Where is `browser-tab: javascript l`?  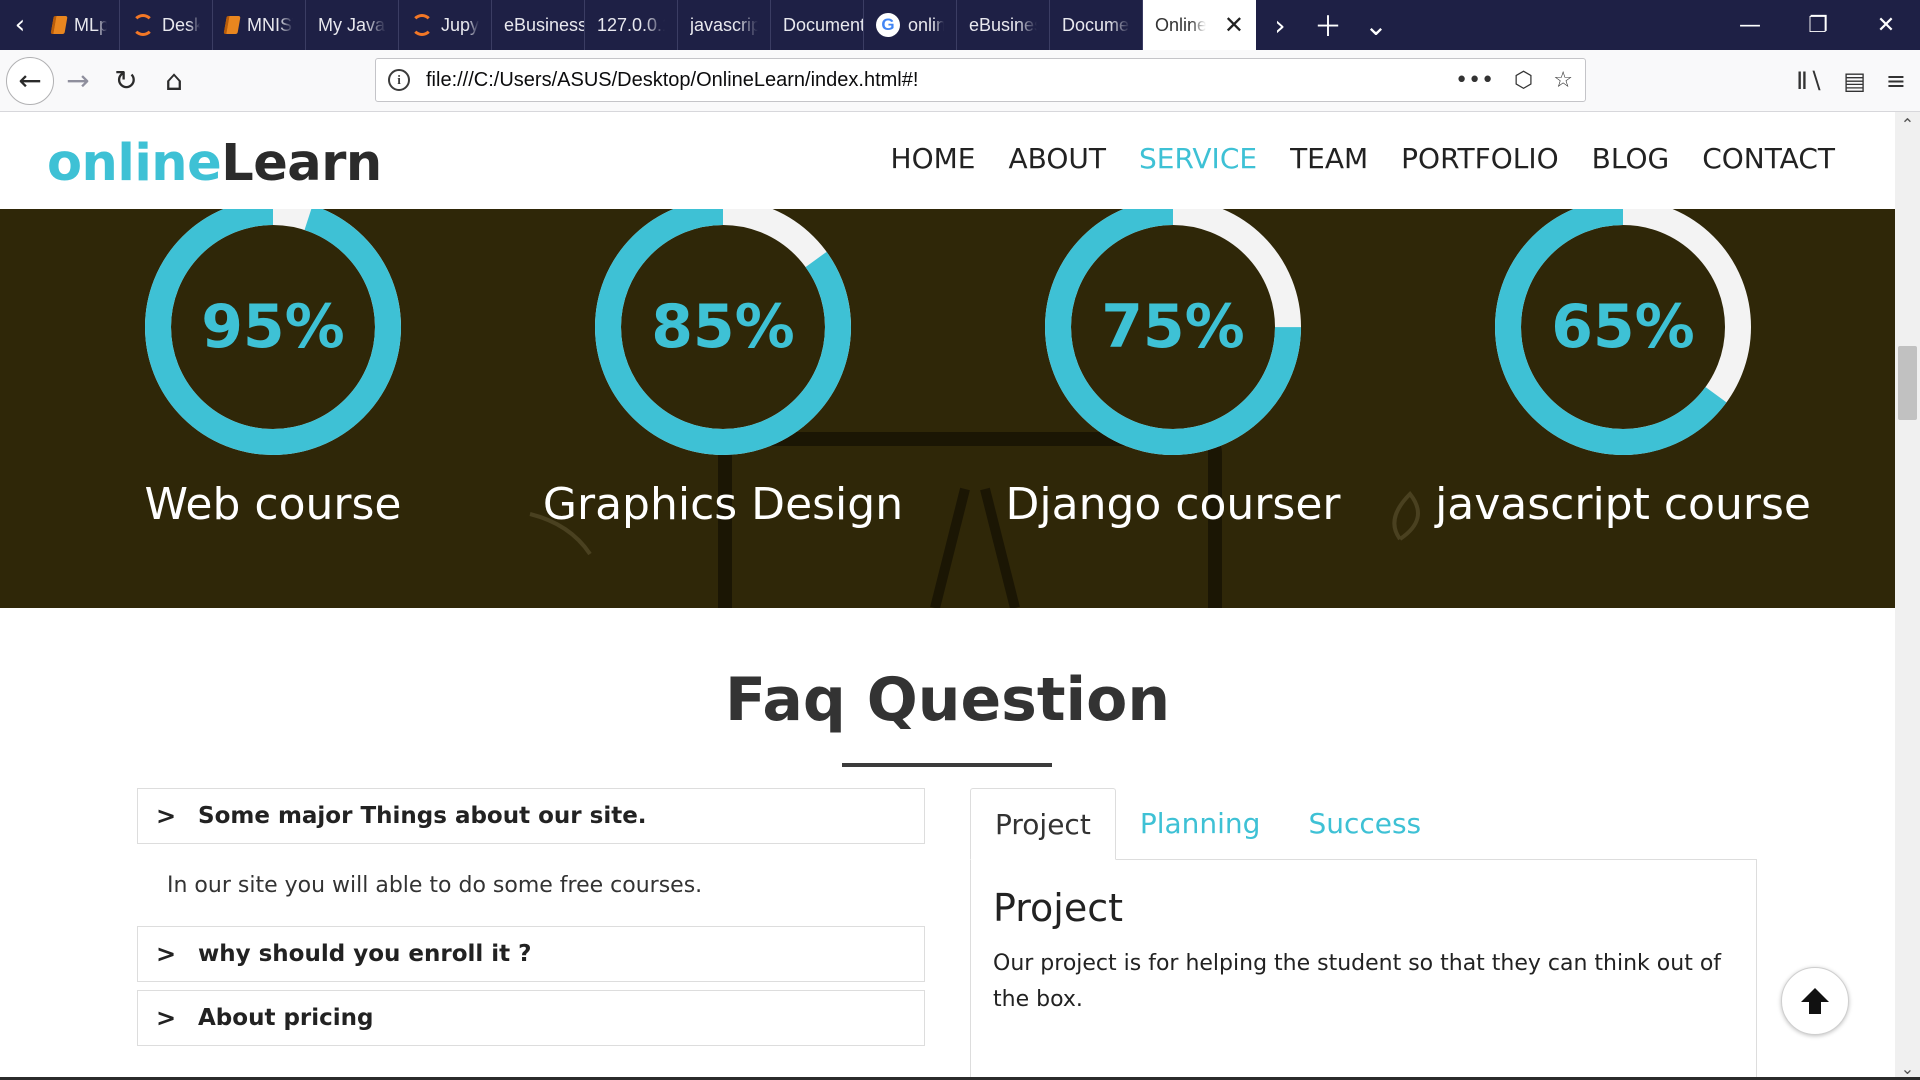 browser-tab: javascript l is located at coordinates (724, 25).